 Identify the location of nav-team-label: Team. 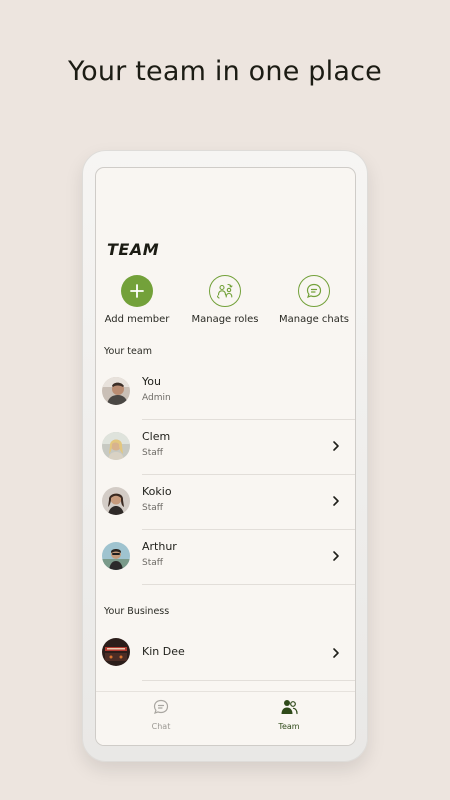
(289, 726).